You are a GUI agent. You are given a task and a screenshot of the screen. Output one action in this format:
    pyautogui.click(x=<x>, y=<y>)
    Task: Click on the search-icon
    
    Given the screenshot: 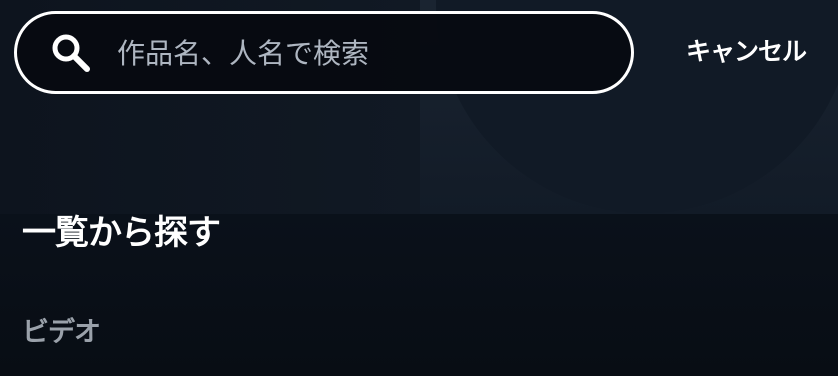 What is the action you would take?
    pyautogui.click(x=71, y=53)
    